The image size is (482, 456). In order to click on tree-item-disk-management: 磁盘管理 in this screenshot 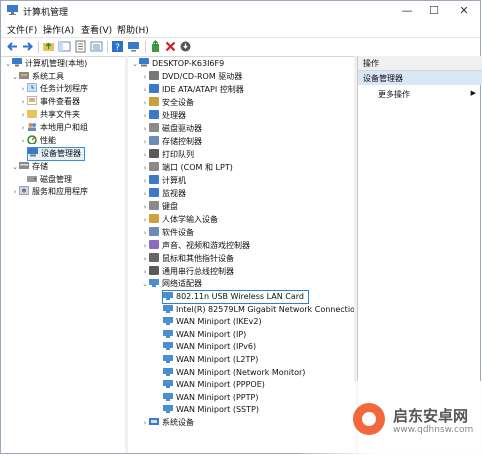, I will do `click(49, 180)`.